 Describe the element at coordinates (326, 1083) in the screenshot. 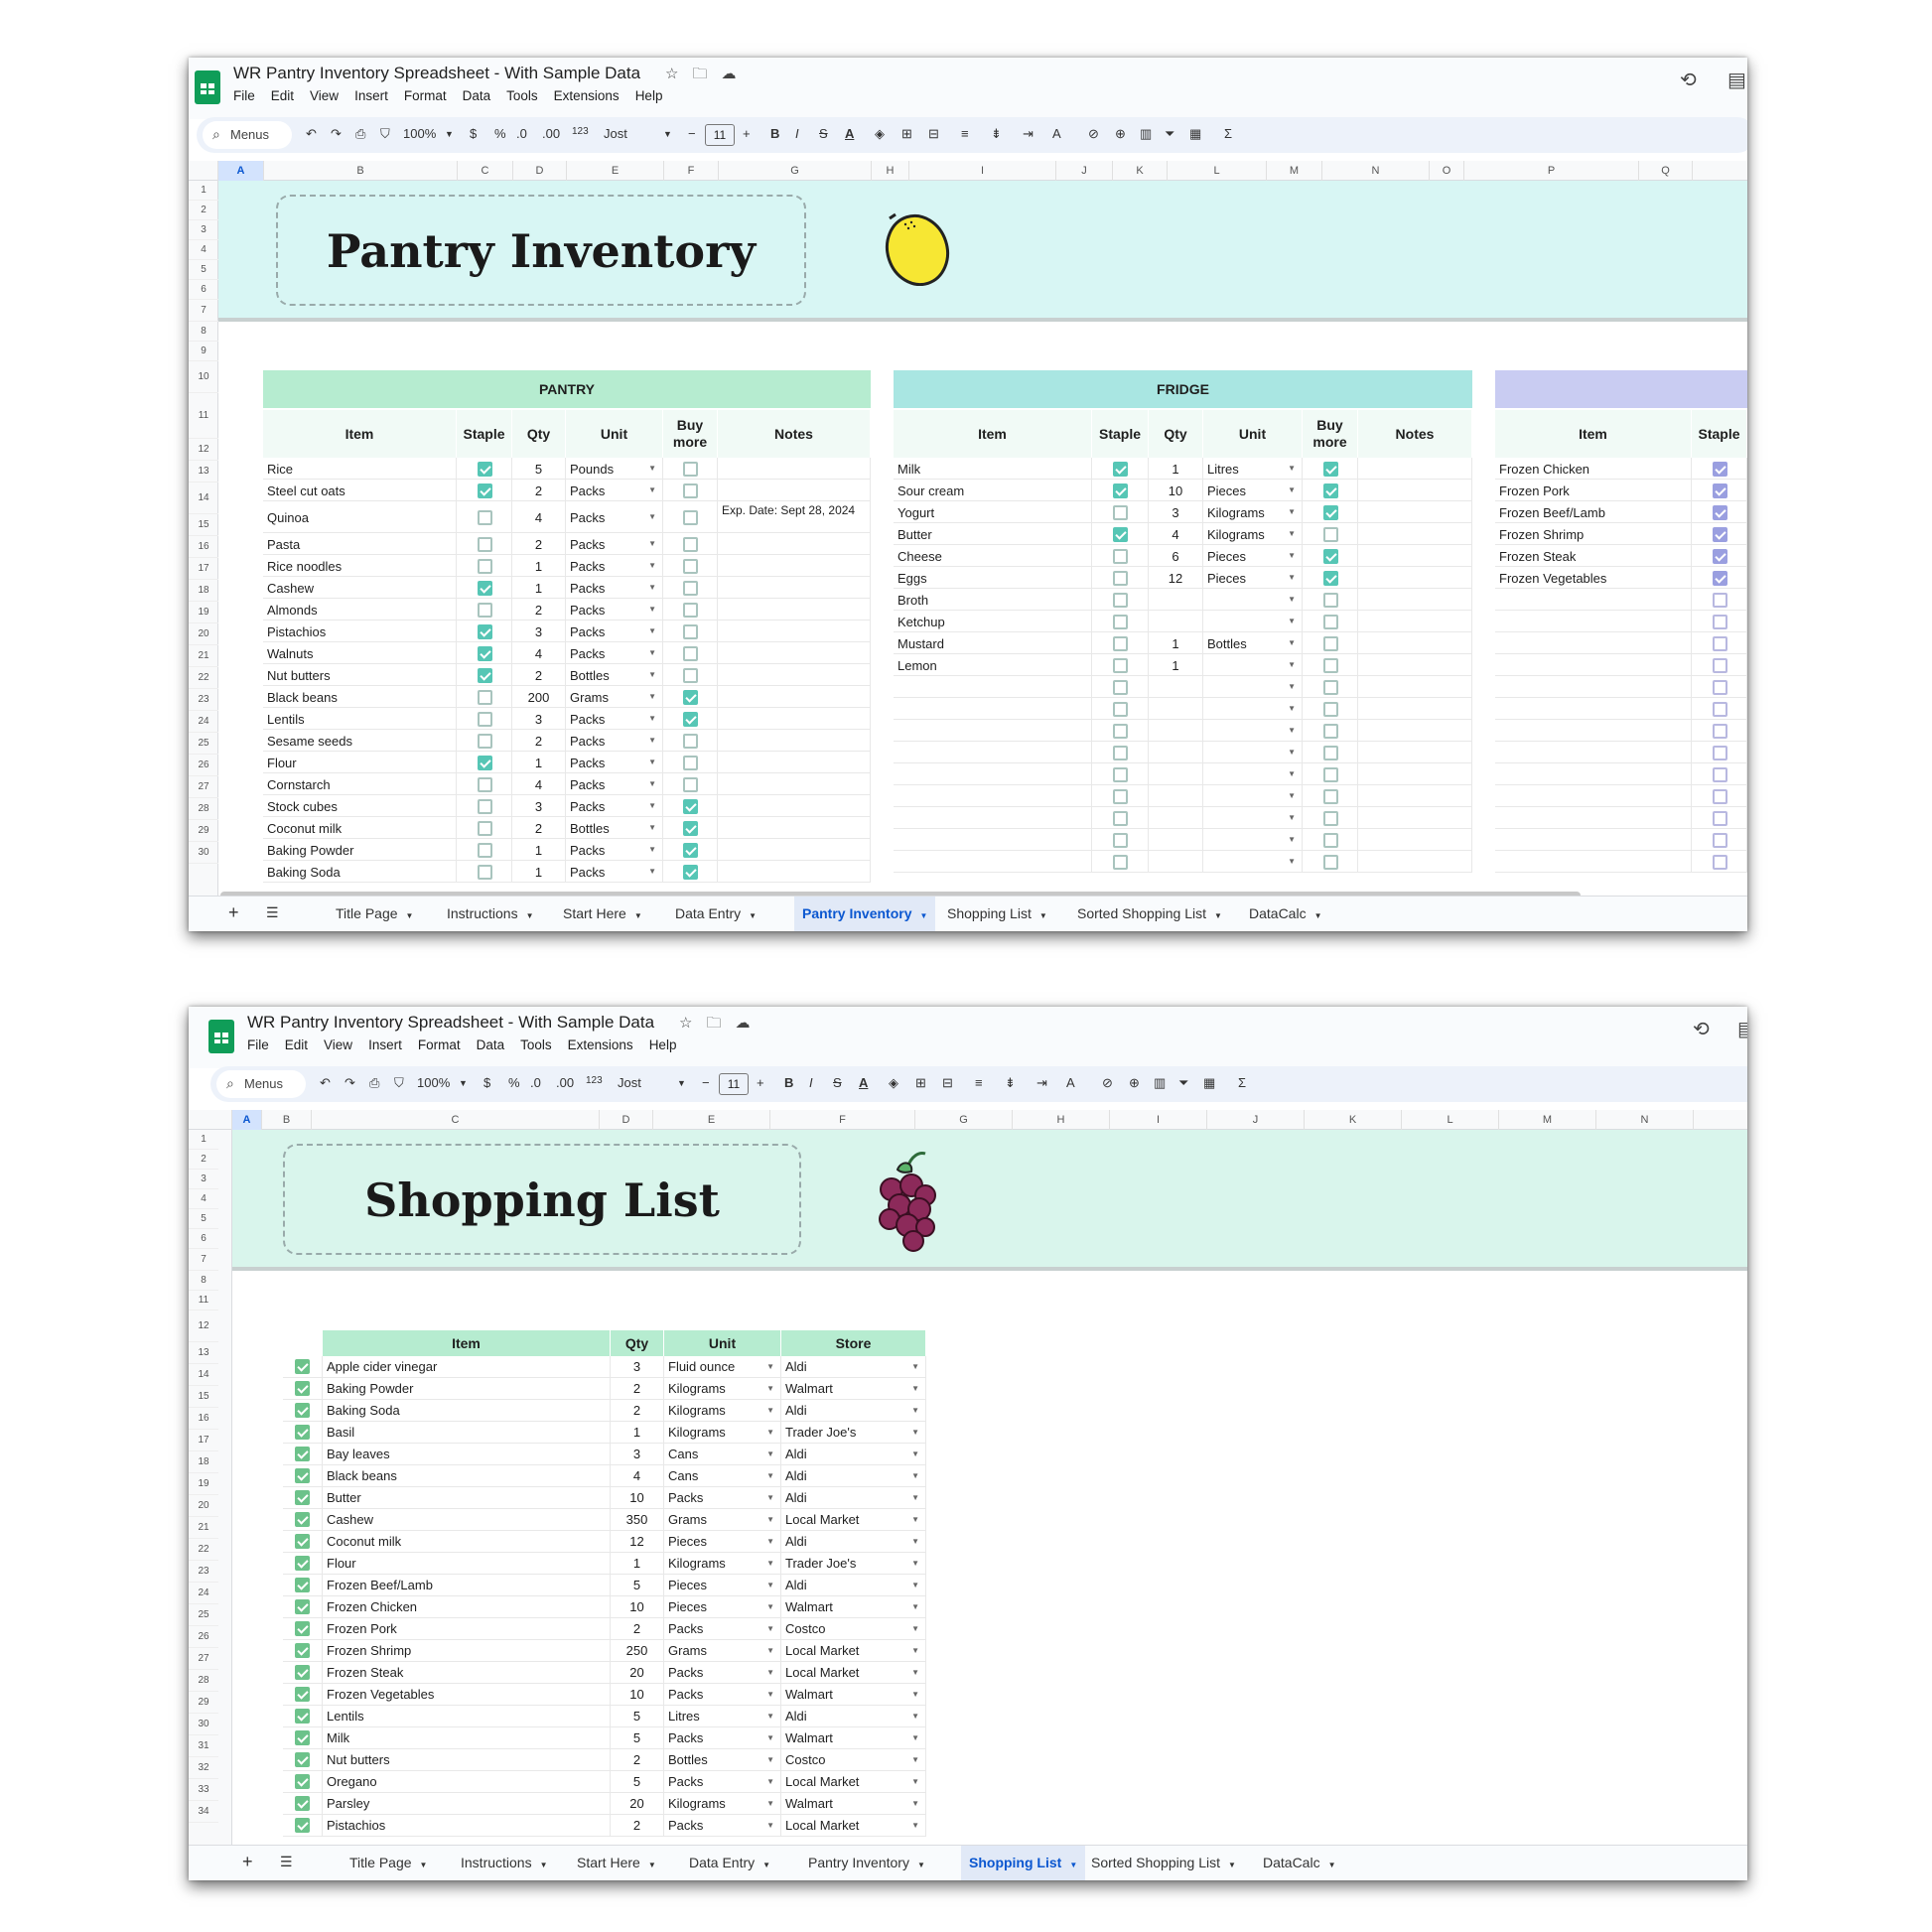

I see `undo-icon: ↶` at that location.